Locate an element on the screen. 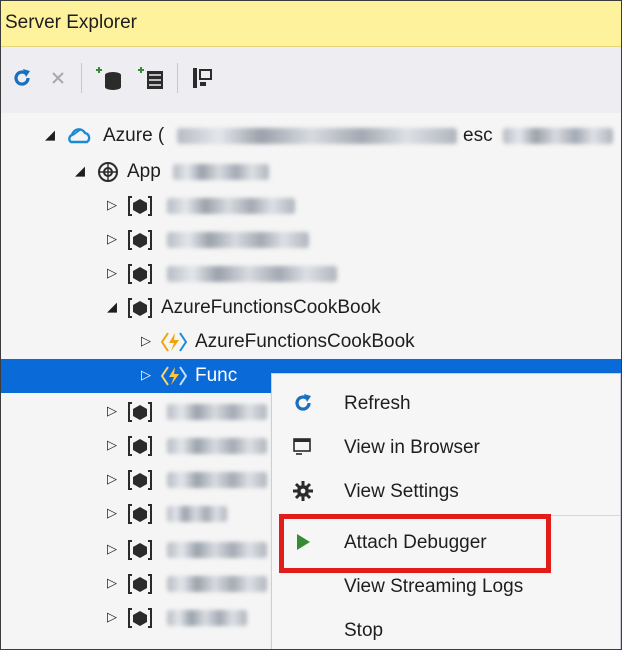  menu-item-refresh: Refresh is located at coordinates (446, 403).